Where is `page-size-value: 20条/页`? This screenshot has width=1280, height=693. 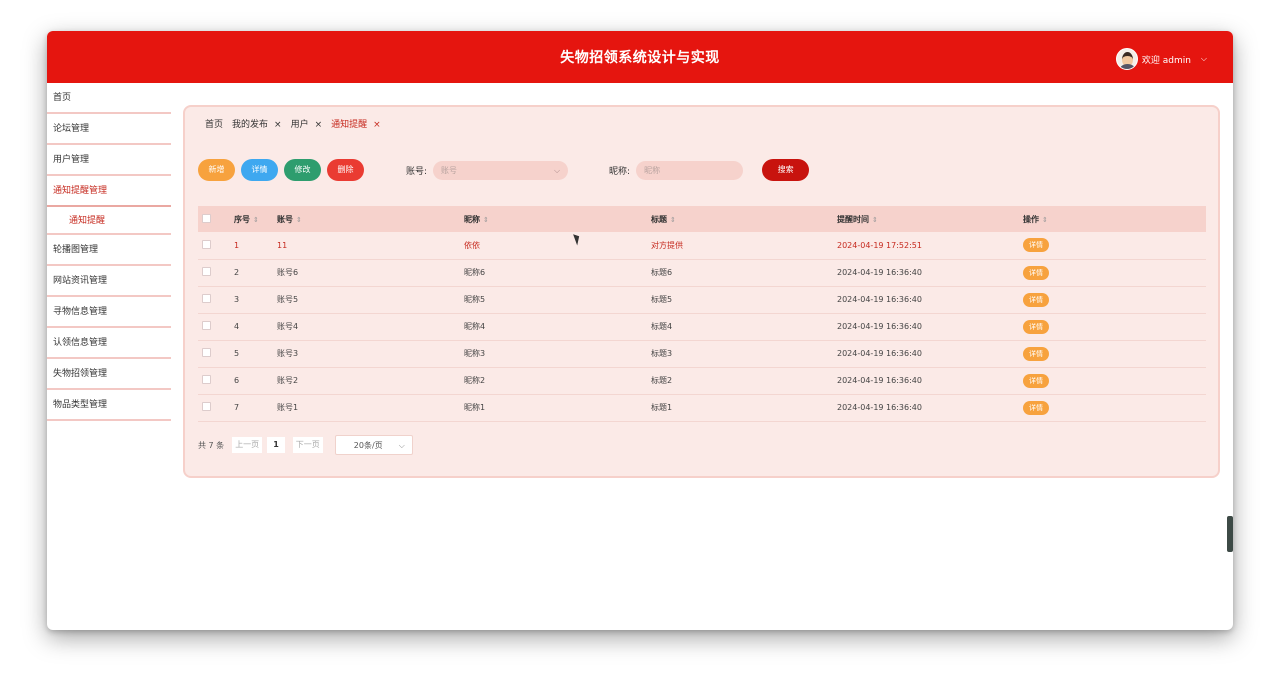 page-size-value: 20条/页 is located at coordinates (368, 445).